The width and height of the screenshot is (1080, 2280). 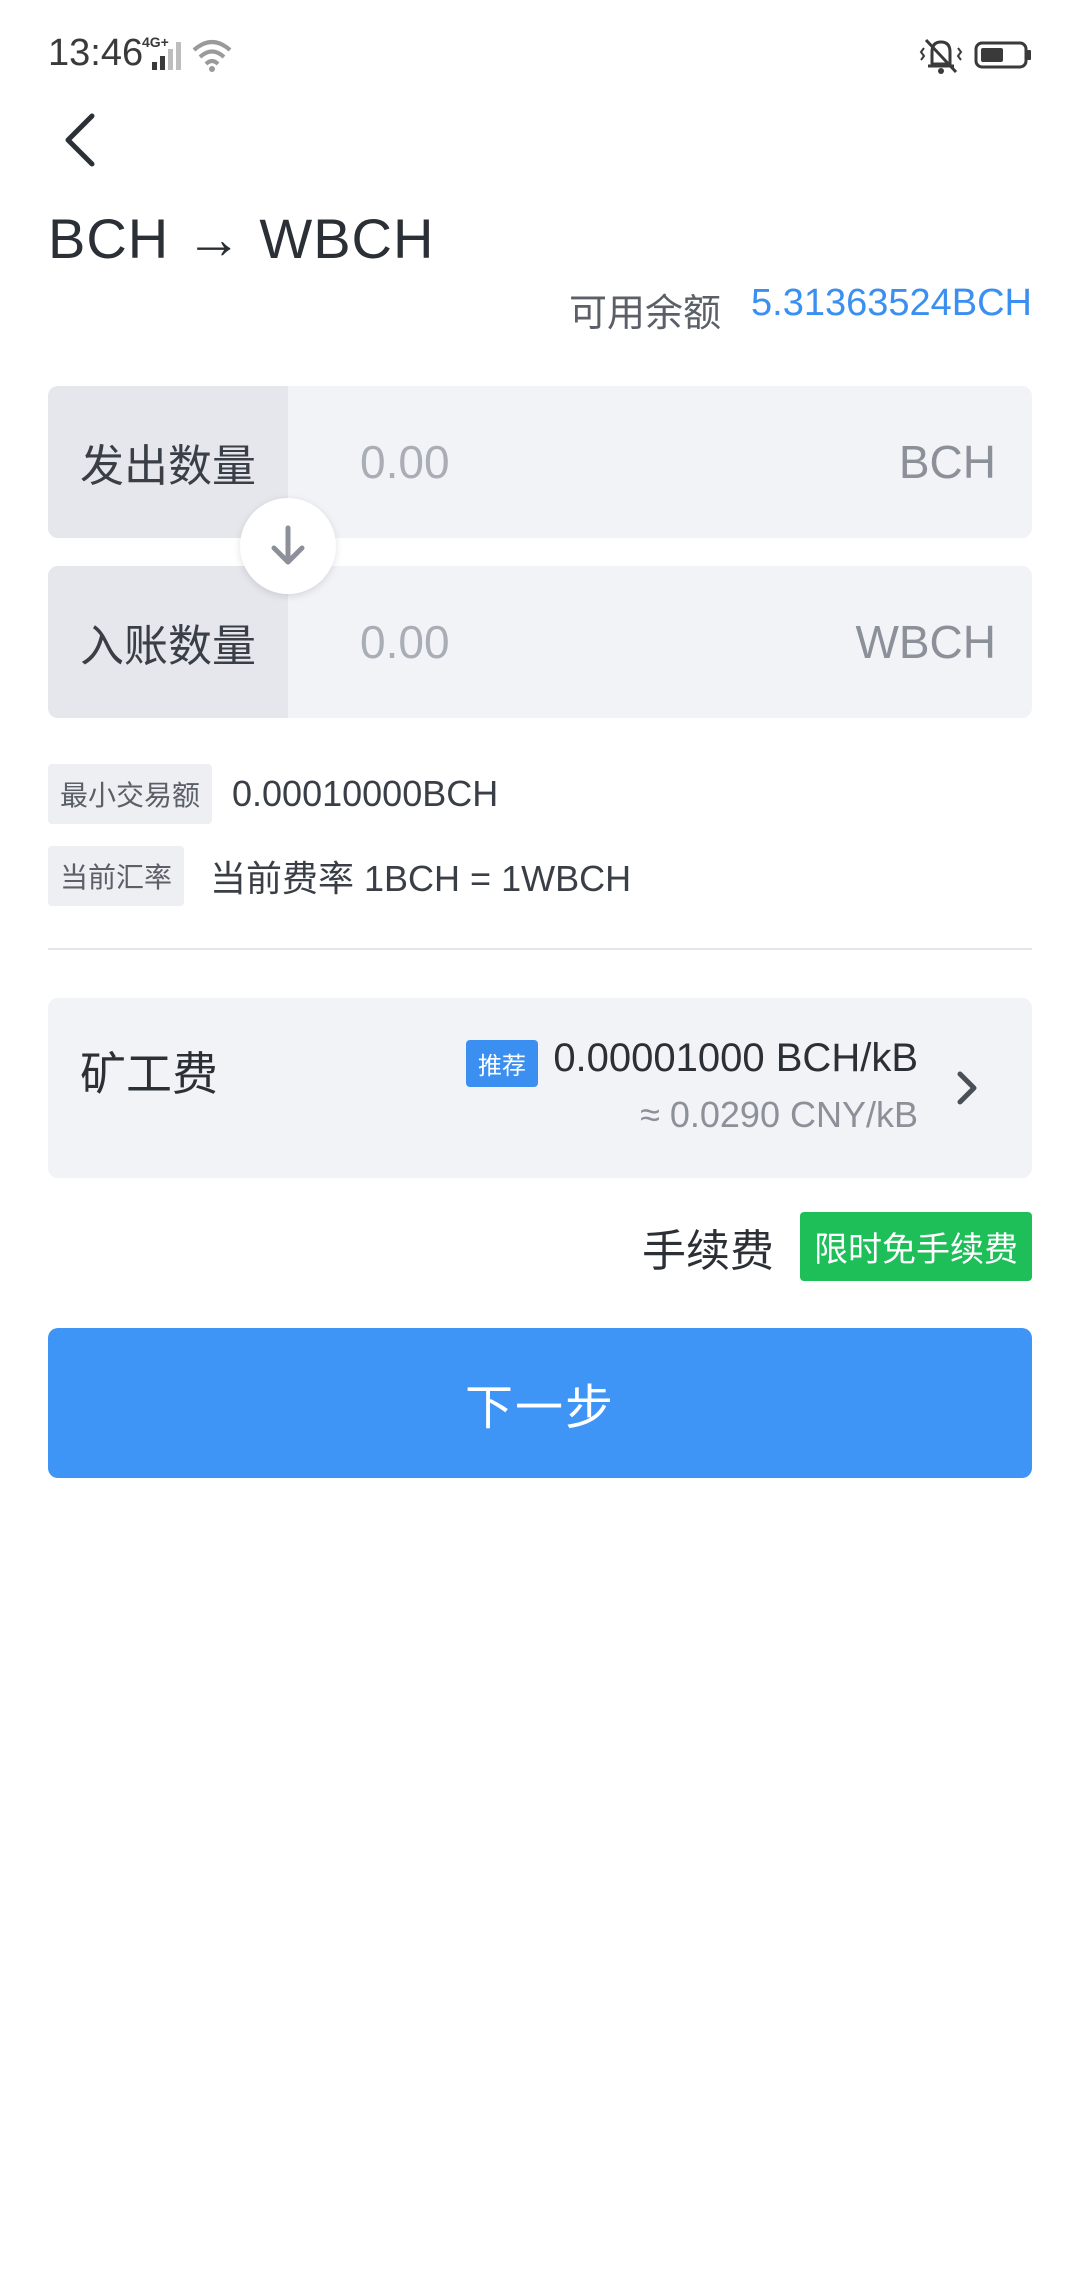 What do you see at coordinates (540, 949) in the screenshot?
I see `divider` at bounding box center [540, 949].